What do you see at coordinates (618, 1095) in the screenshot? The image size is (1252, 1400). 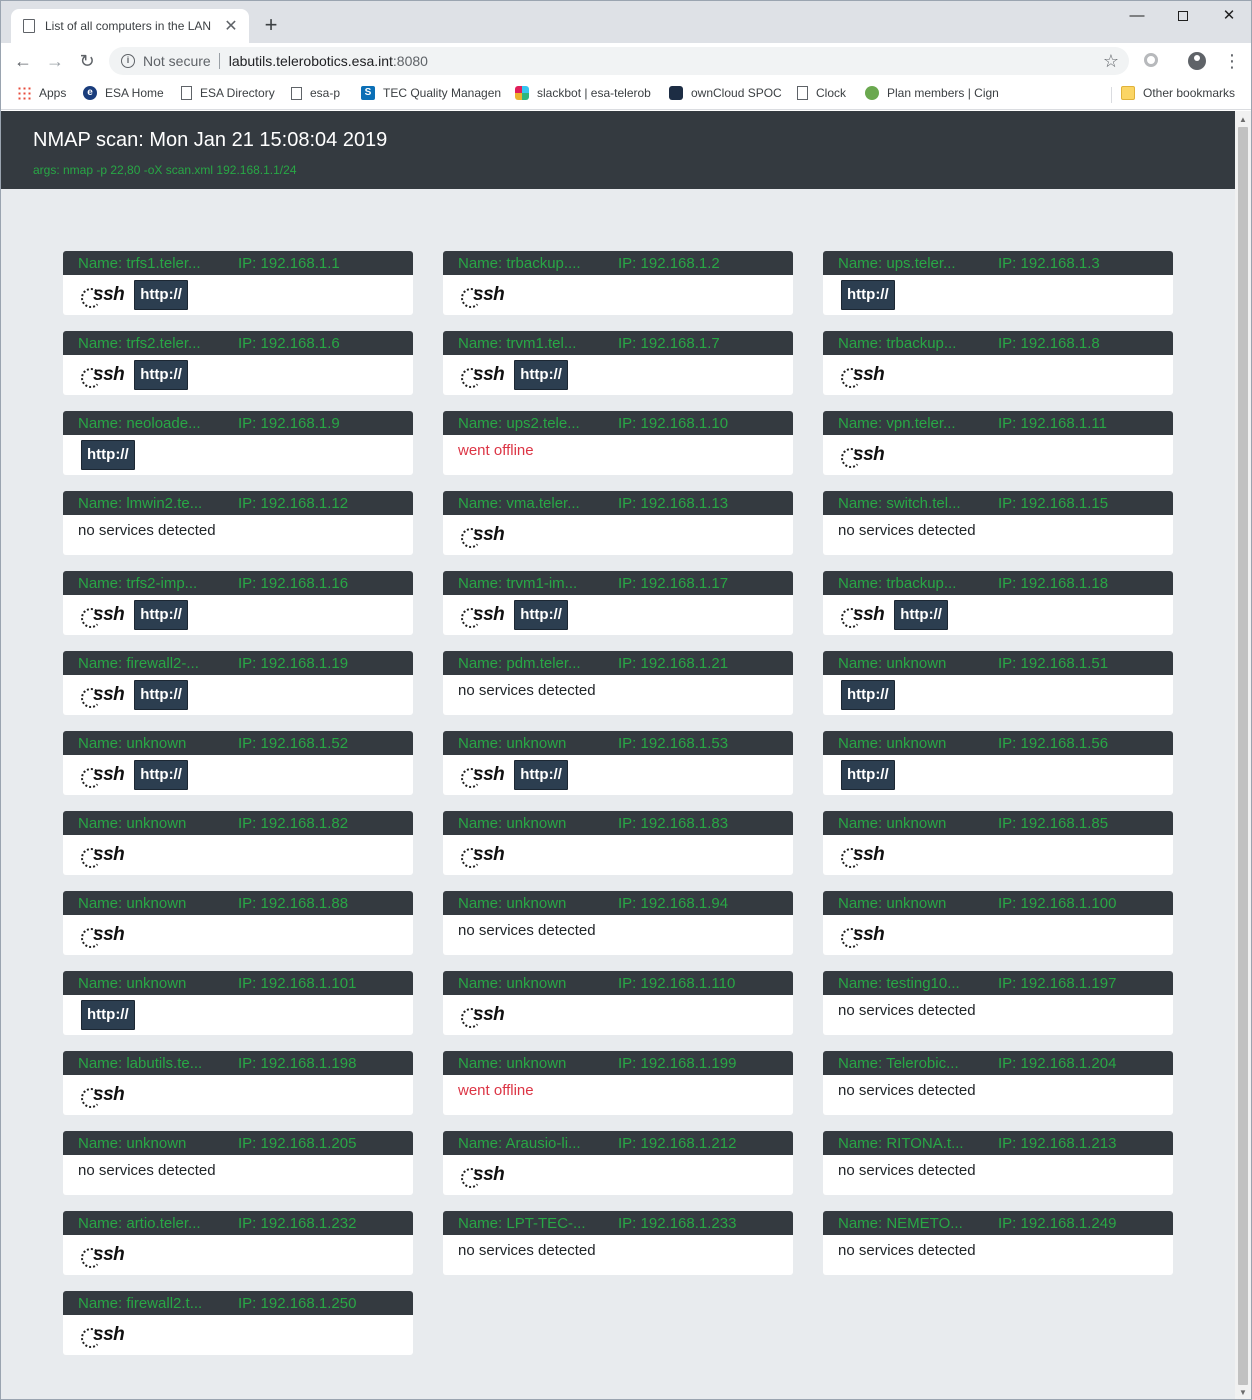 I see `host-services: went offline` at bounding box center [618, 1095].